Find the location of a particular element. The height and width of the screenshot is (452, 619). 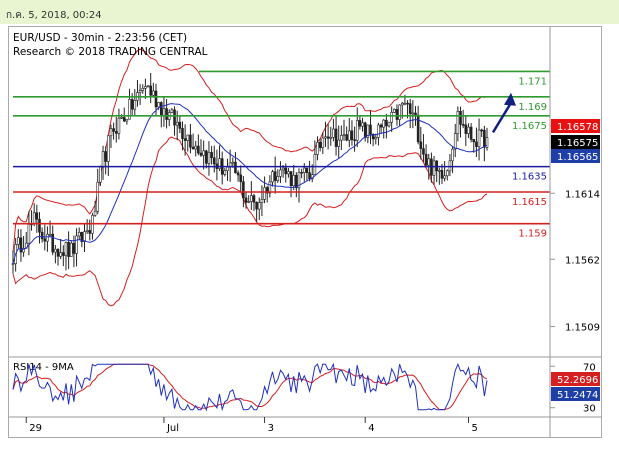

time-tick-label: 5 is located at coordinates (474, 428).